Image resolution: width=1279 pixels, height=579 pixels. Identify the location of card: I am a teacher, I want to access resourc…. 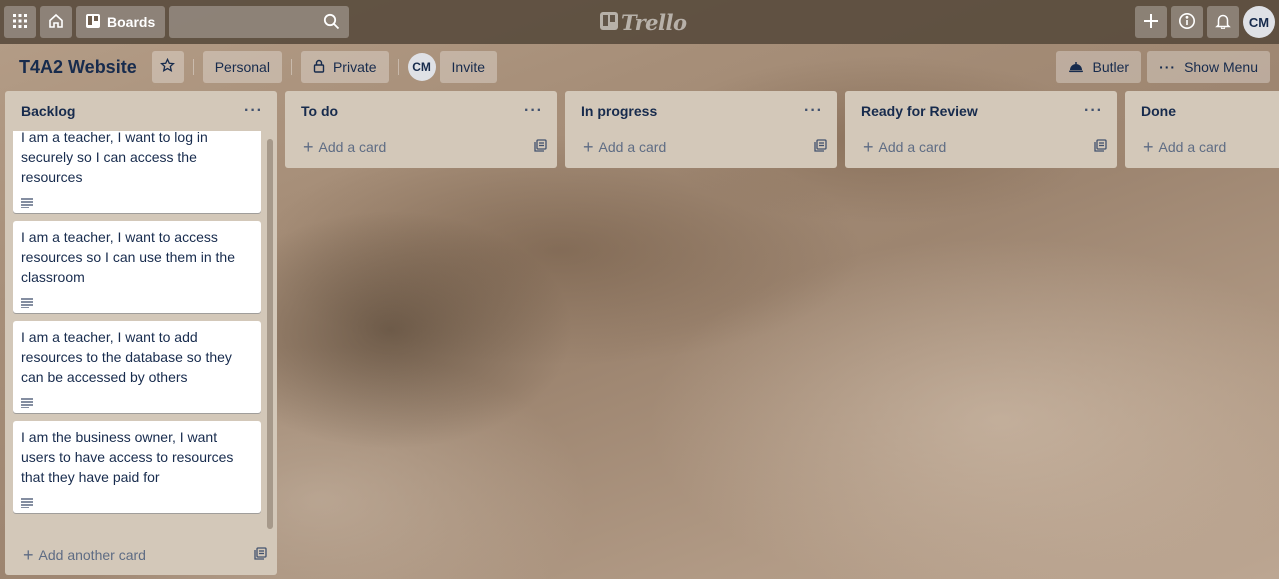
(137, 267).